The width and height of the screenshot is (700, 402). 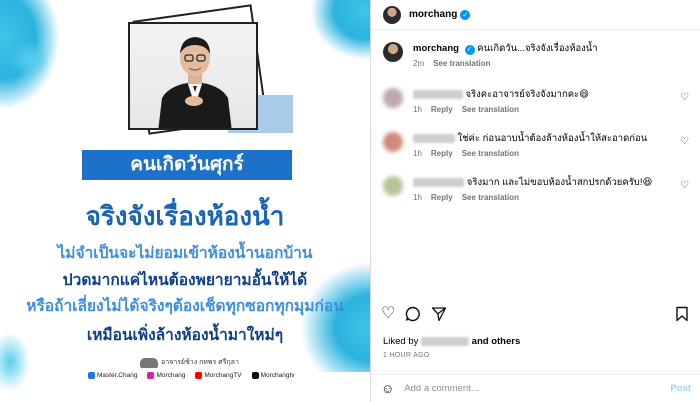 What do you see at coordinates (436, 48) in the screenshot?
I see `caption-username: morchang` at bounding box center [436, 48].